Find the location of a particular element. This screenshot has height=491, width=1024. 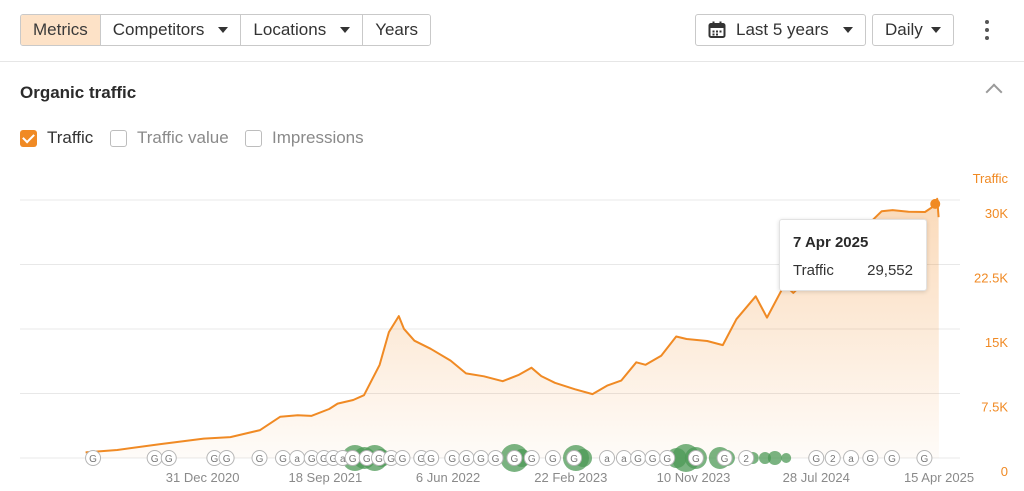

chevron-up-icon is located at coordinates (994, 92).